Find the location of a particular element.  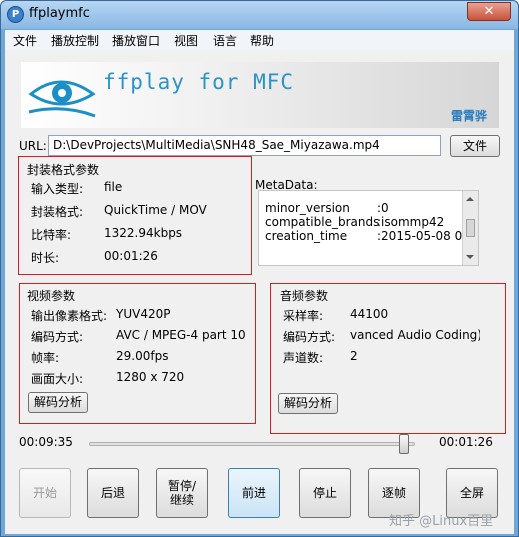

current-time: 00:09:35 is located at coordinates (46, 442).